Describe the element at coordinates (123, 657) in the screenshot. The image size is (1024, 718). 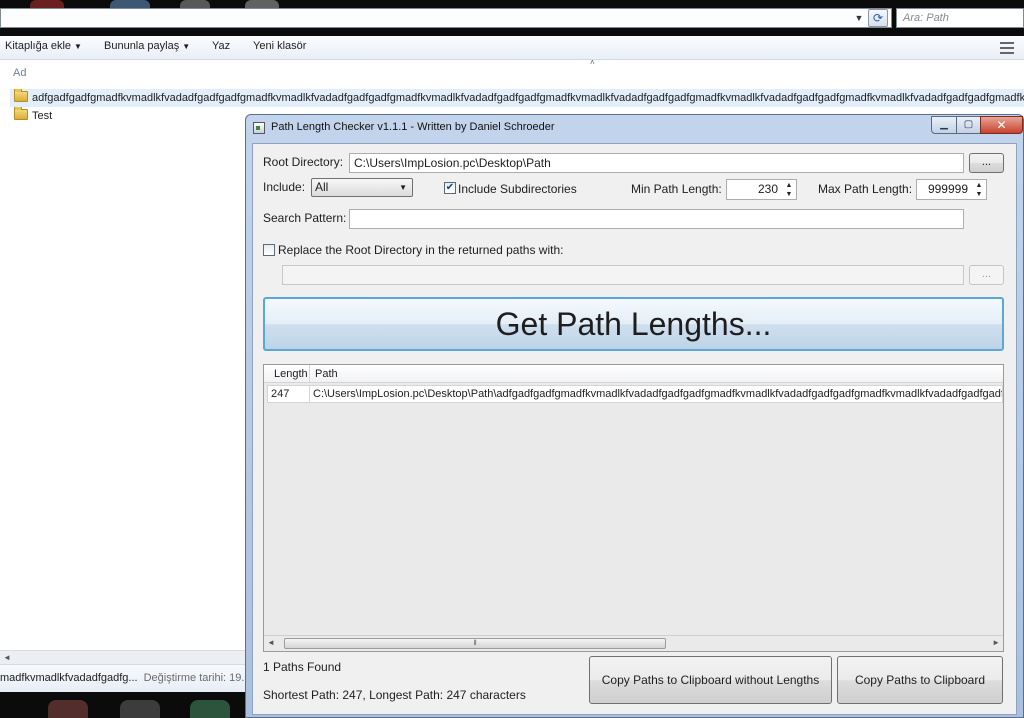
I see `explorer-horizontal-scrollbar: ◄` at that location.